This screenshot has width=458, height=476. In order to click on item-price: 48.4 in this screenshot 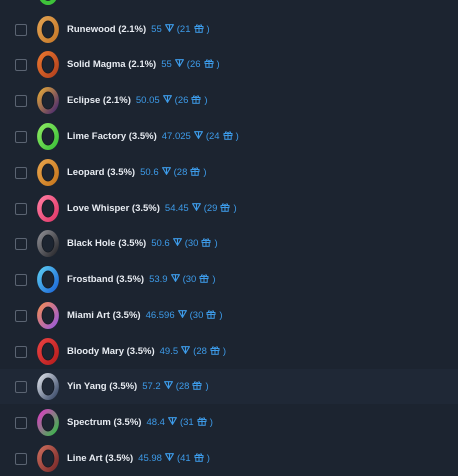, I will do `click(155, 422)`.